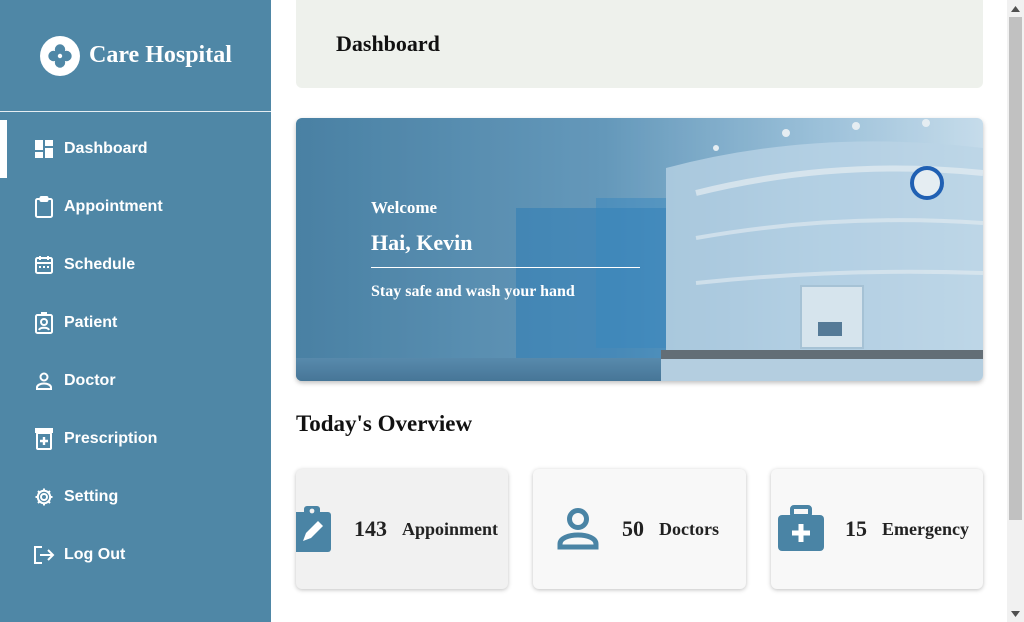  Describe the element at coordinates (91, 322) in the screenshot. I see `sidebar-item-label: Patient` at that location.